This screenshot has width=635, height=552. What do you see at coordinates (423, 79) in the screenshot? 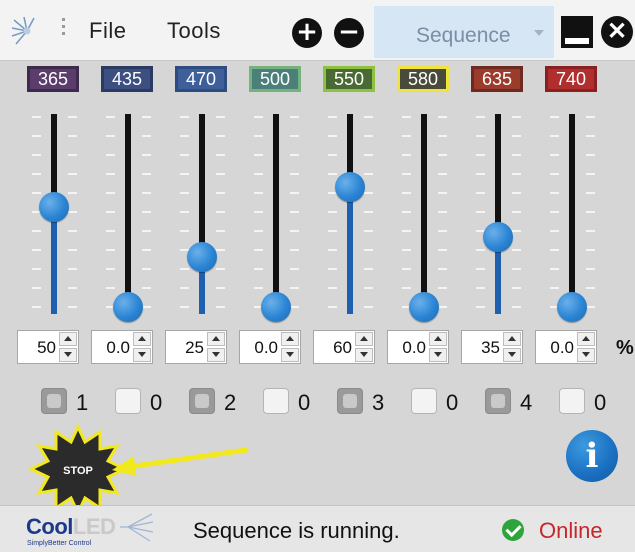
I see `wavelength-label-580: 580` at bounding box center [423, 79].